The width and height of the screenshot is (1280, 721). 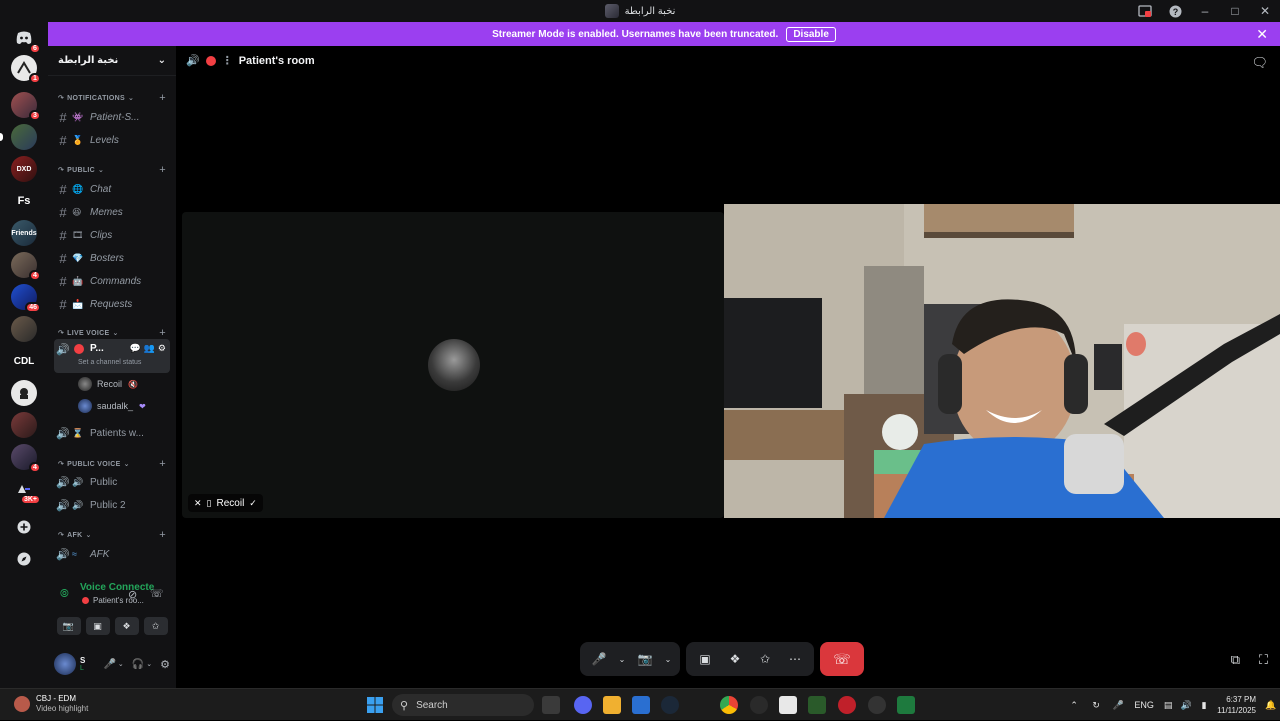 What do you see at coordinates (112, 281) in the screenshot?
I see `channel-commands: # 🤖 Commands` at bounding box center [112, 281].